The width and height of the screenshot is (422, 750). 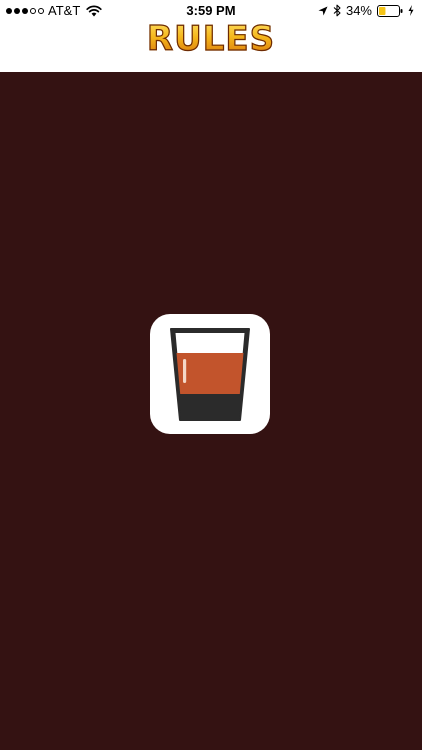 What do you see at coordinates (211, 38) in the screenshot?
I see `app-title: RULES` at bounding box center [211, 38].